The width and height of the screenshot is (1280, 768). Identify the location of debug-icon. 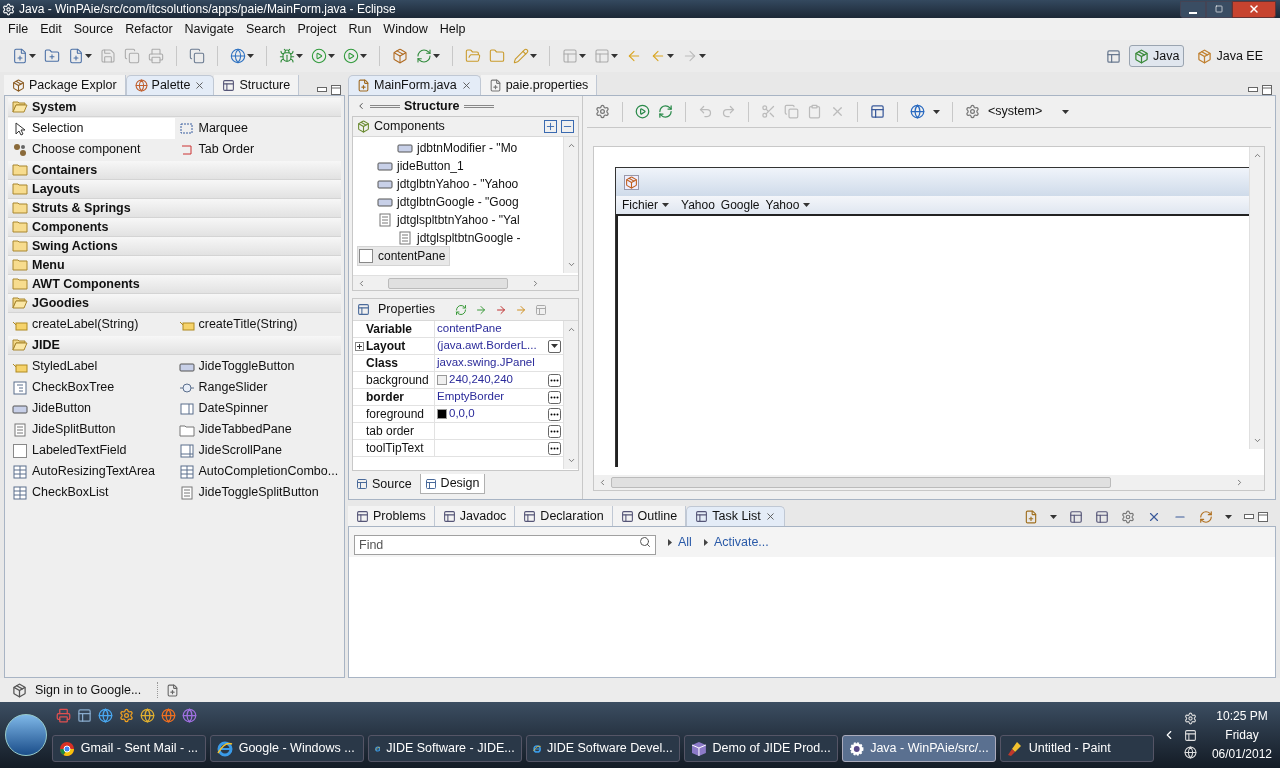
(287, 56).